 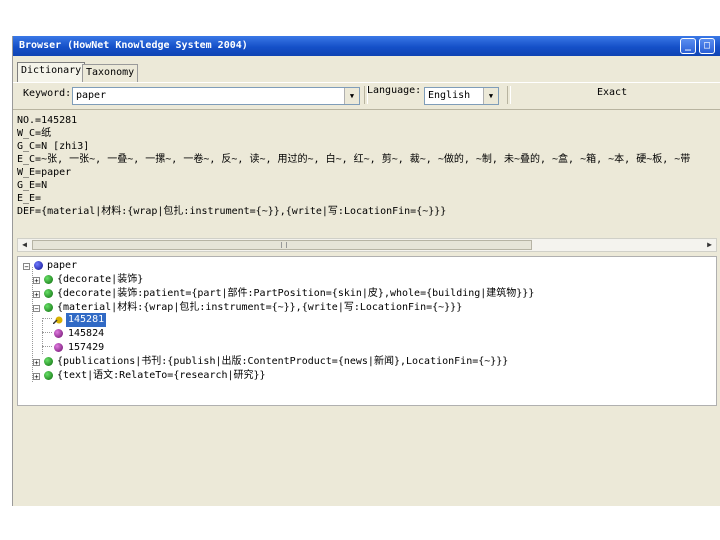 I want to click on root-node-icon, so click(x=38, y=265).